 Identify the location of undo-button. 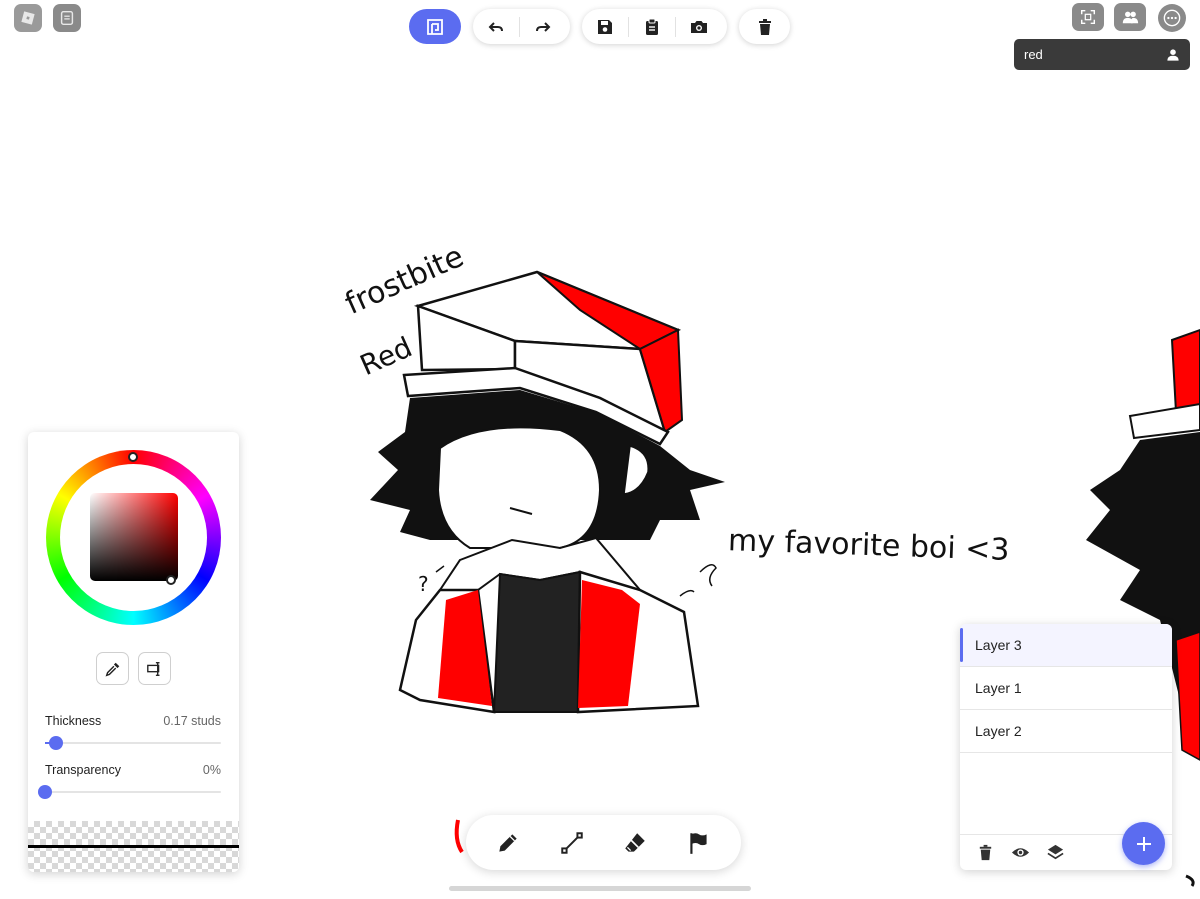
(496, 26).